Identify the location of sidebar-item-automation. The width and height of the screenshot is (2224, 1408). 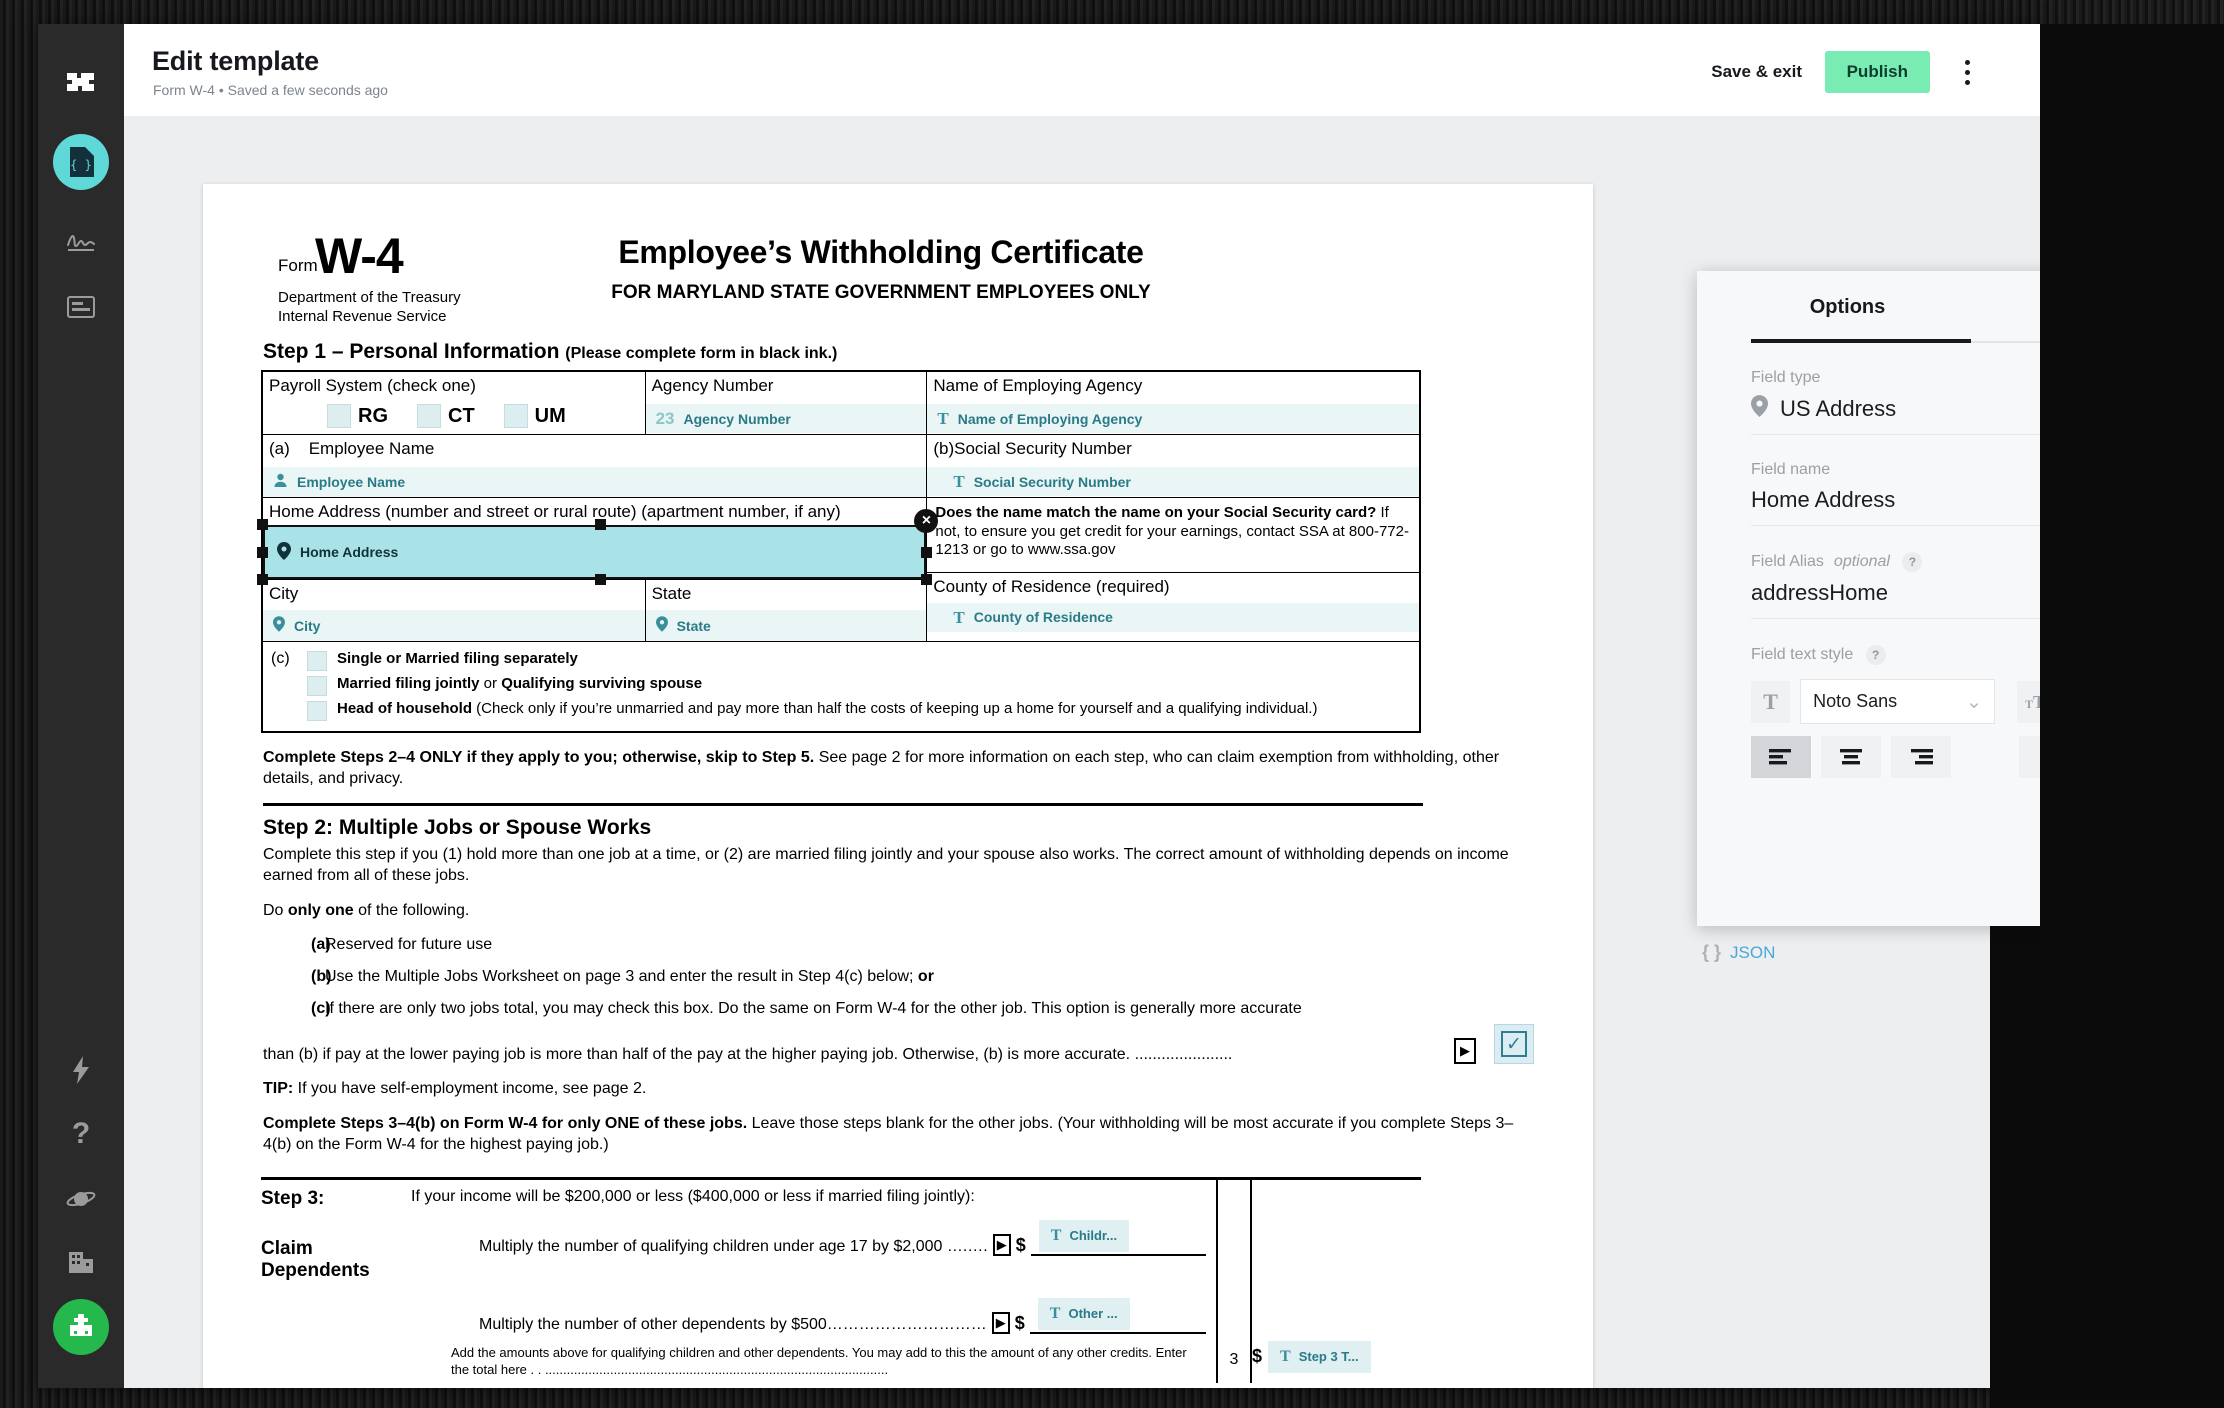
(81, 1070).